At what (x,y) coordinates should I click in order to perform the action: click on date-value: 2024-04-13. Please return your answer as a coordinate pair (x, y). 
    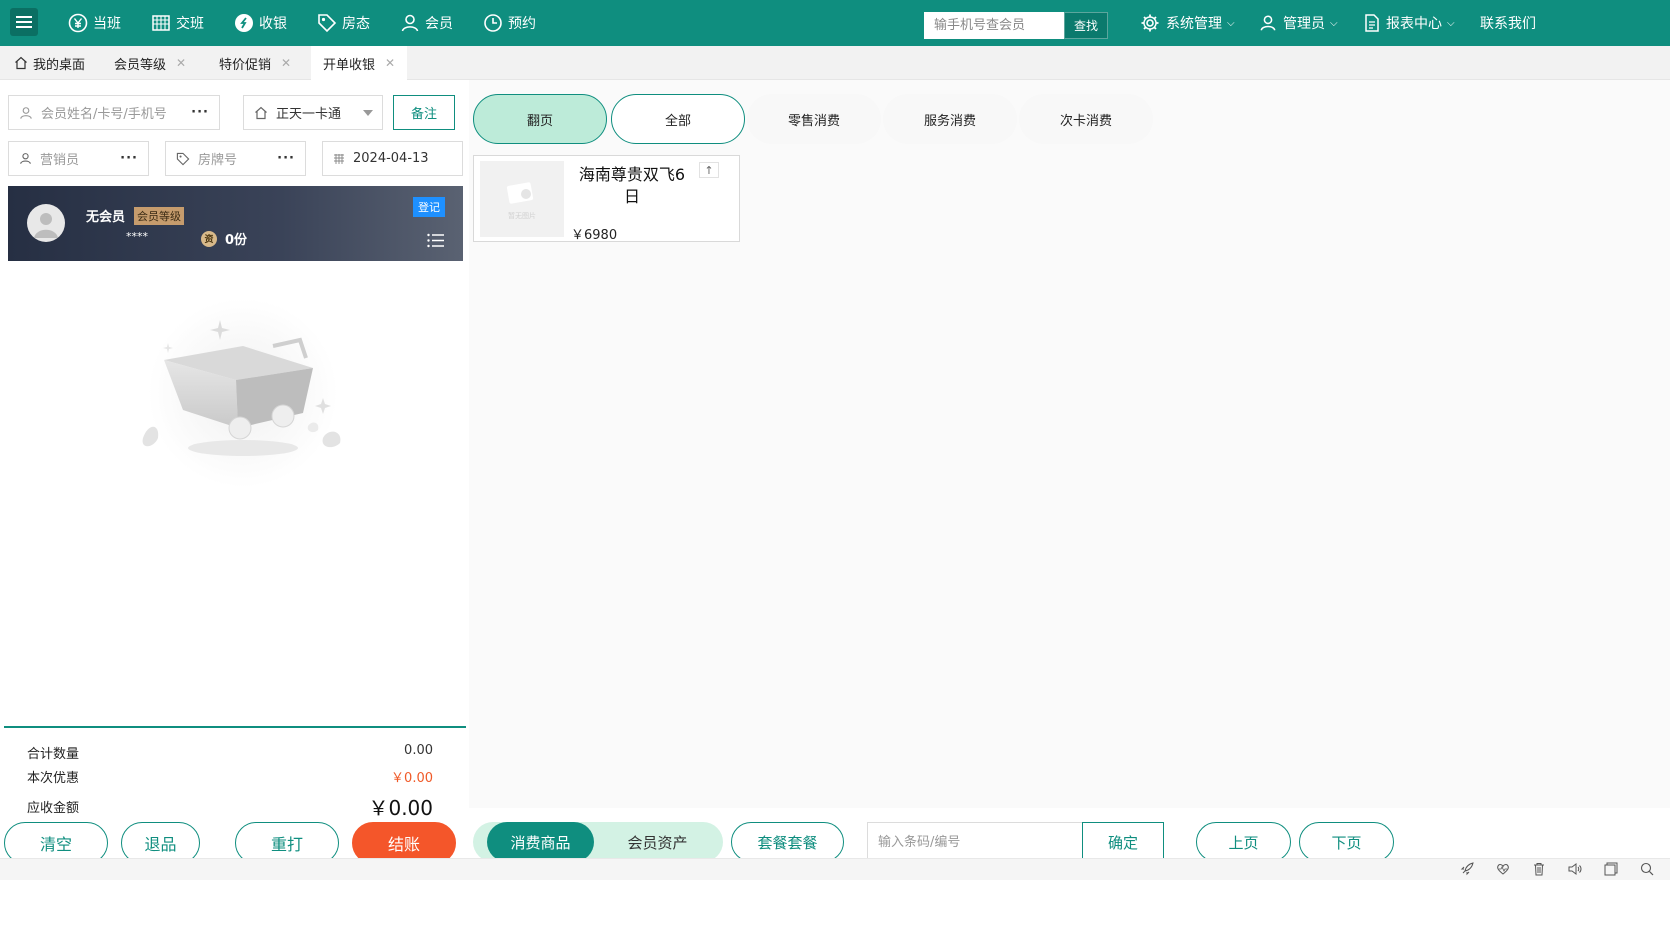
    Looking at the image, I should click on (391, 158).